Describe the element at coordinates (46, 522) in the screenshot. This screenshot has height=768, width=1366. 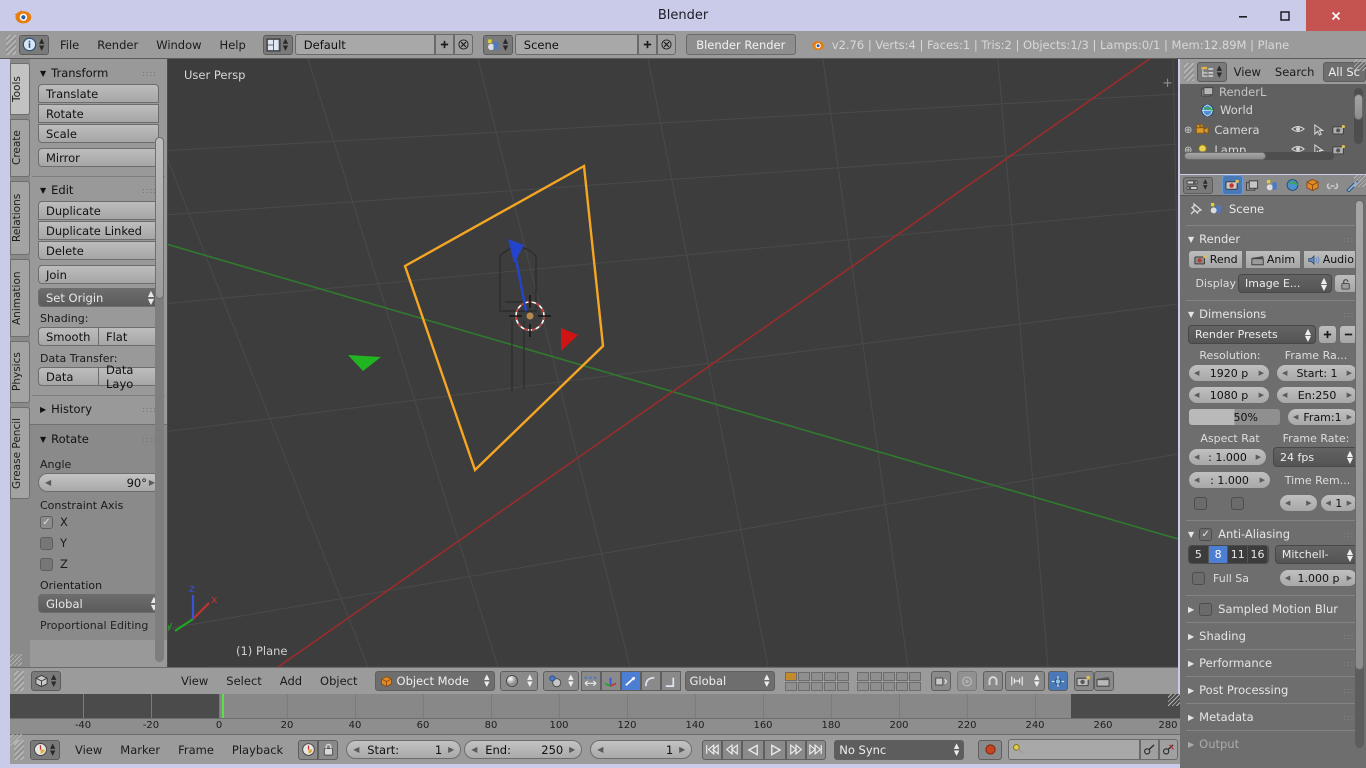
I see `checkbox-x: ✓` at that location.